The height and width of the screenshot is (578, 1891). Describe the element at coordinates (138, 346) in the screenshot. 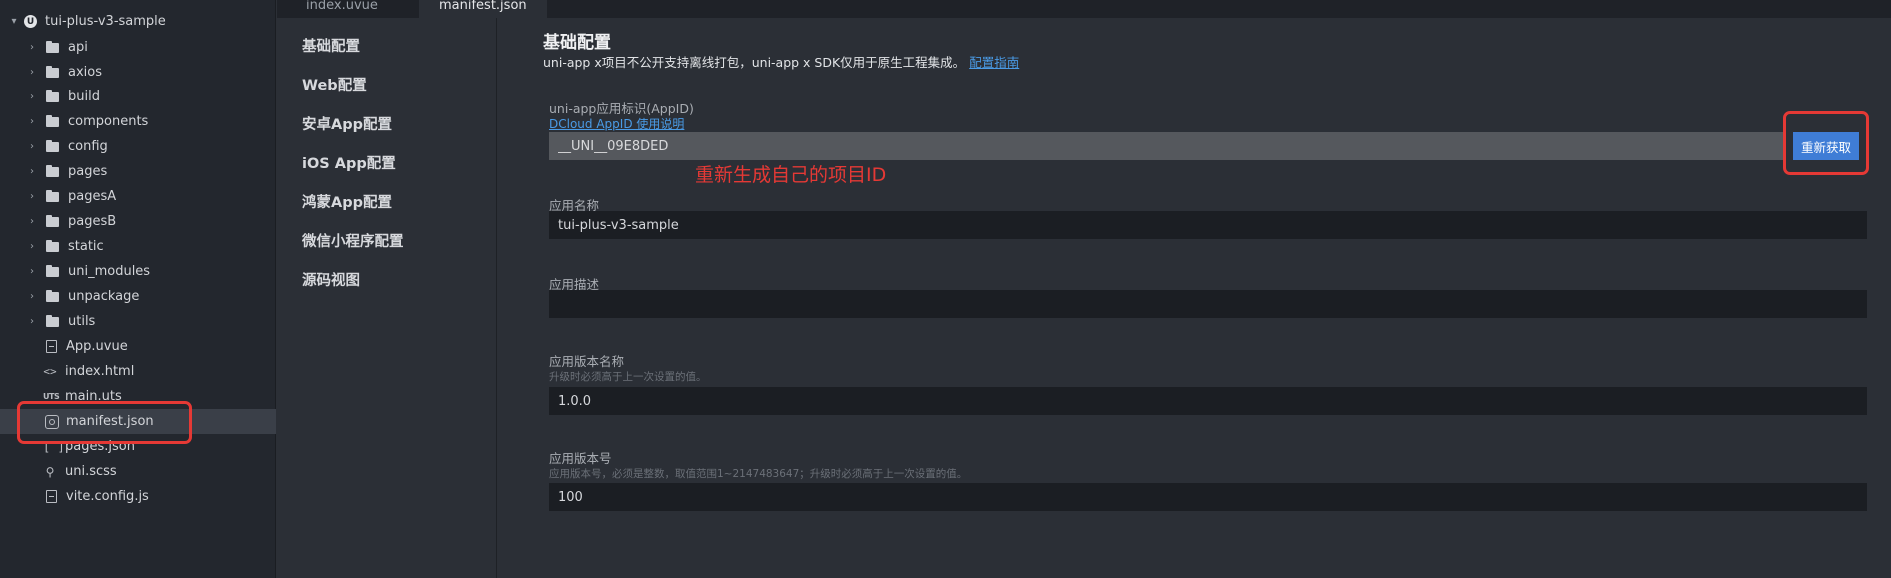

I see `tree-file-app: App.uvue` at that location.